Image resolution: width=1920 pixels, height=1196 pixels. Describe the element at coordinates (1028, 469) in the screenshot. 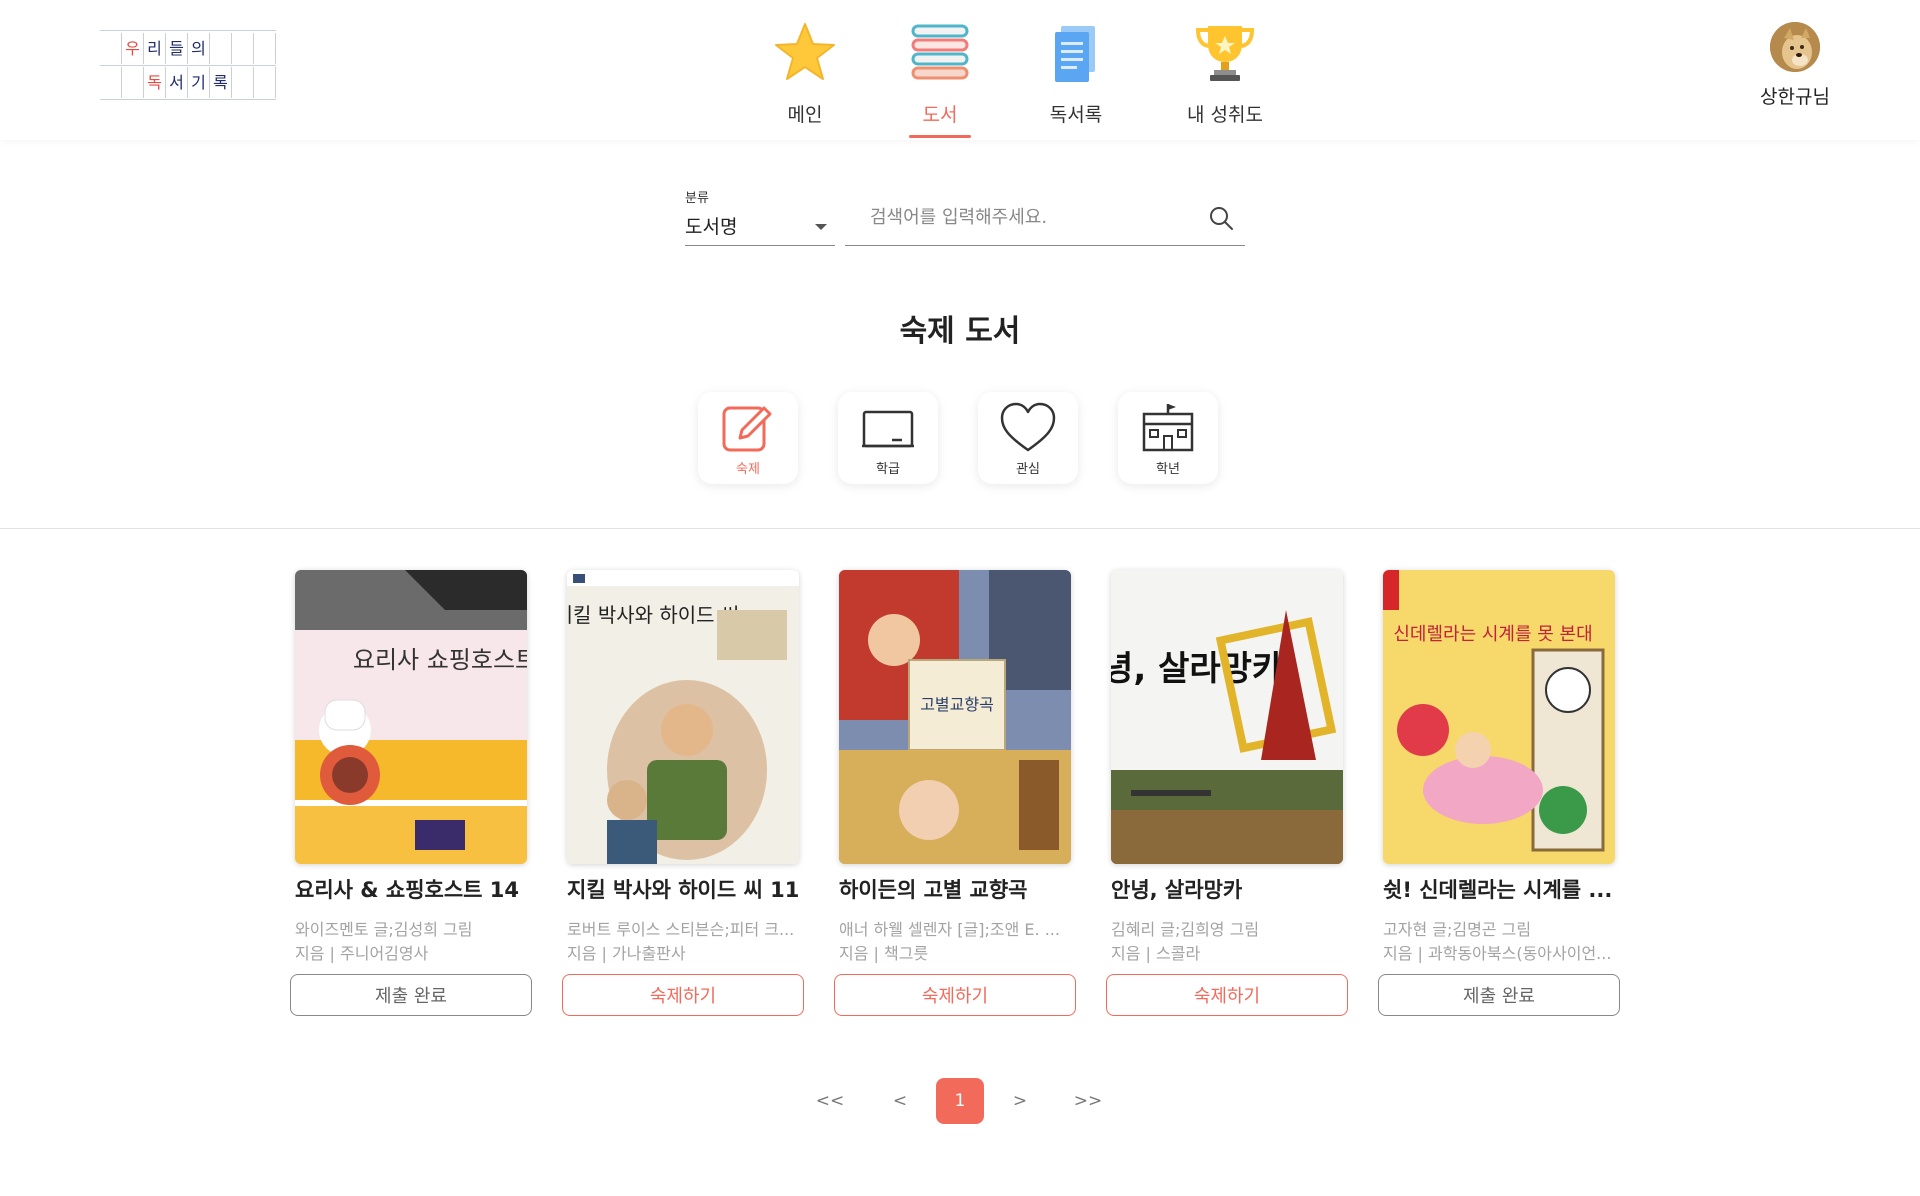

I see `filter-label: 관심` at that location.